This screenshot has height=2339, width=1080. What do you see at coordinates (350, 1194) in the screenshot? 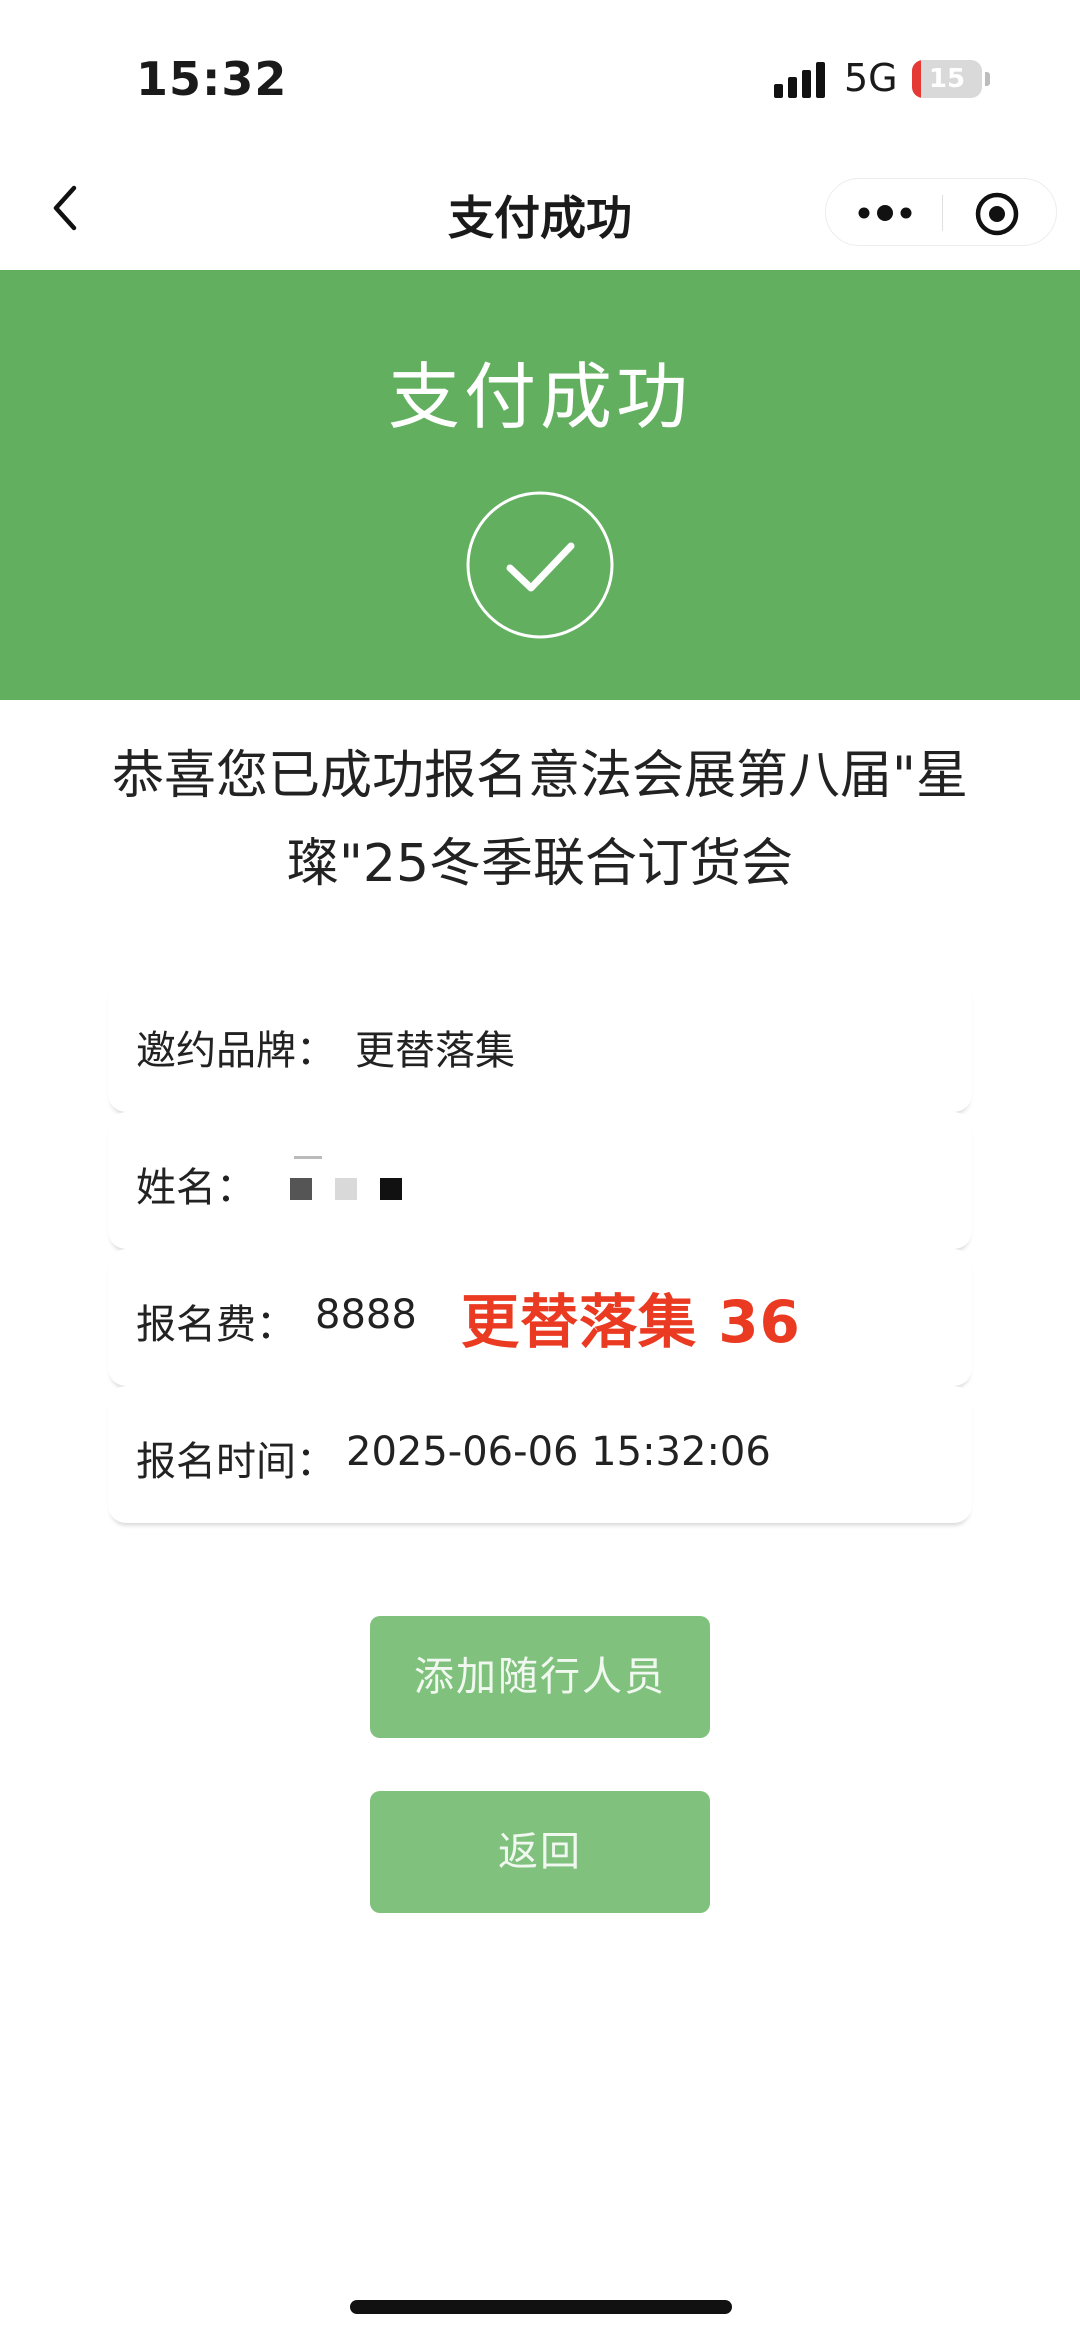
I see `masked-name` at bounding box center [350, 1194].